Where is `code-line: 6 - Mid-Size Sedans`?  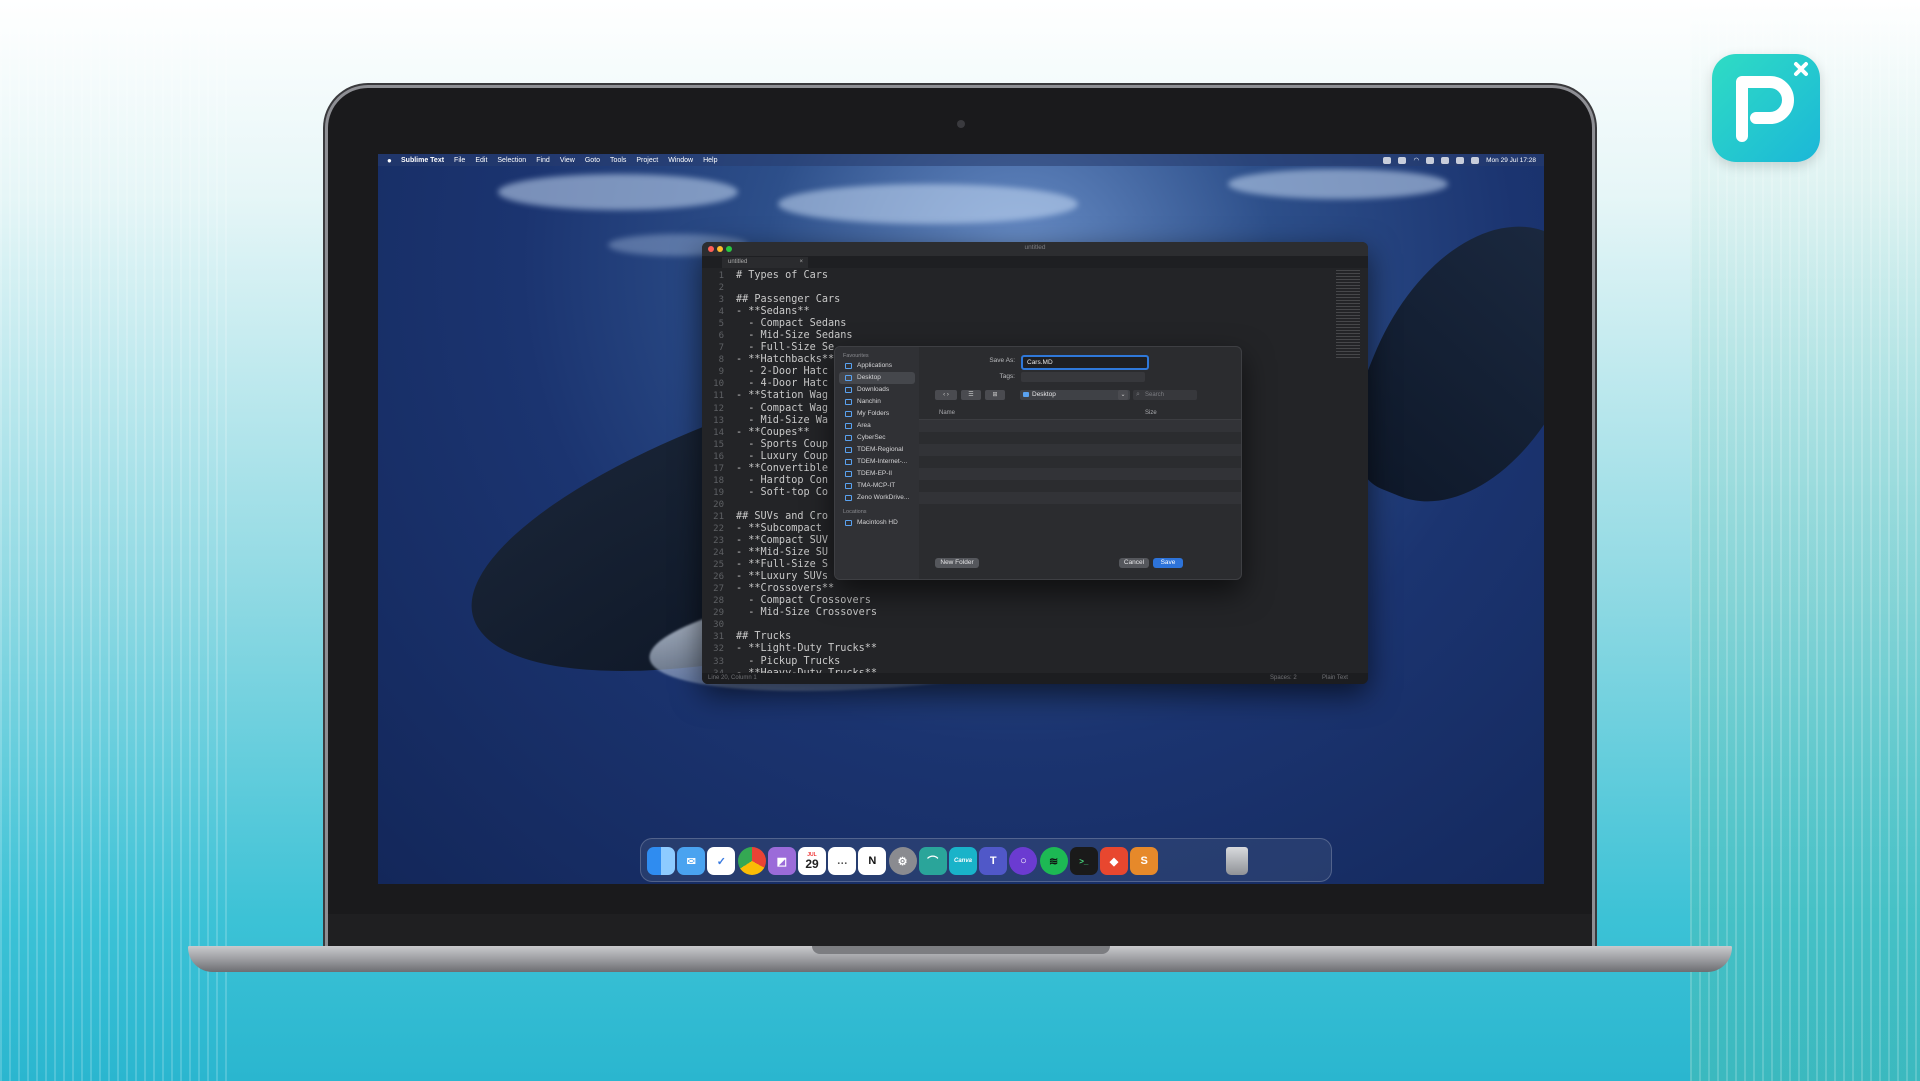 code-line: 6 - Mid-Size Sedans is located at coordinates (1015, 336).